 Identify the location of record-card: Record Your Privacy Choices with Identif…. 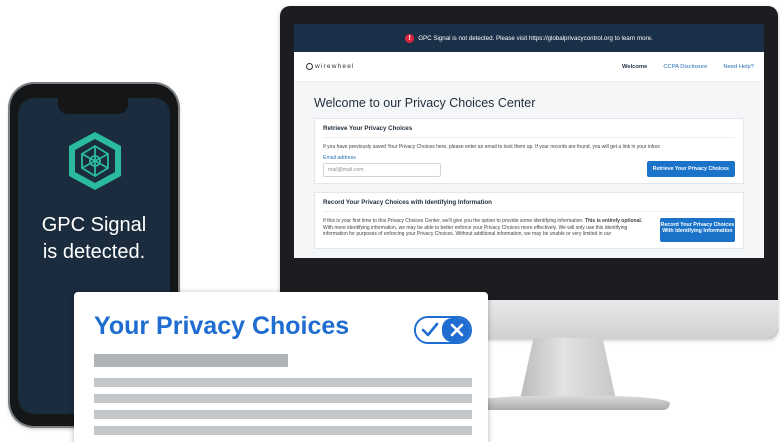
(529, 220).